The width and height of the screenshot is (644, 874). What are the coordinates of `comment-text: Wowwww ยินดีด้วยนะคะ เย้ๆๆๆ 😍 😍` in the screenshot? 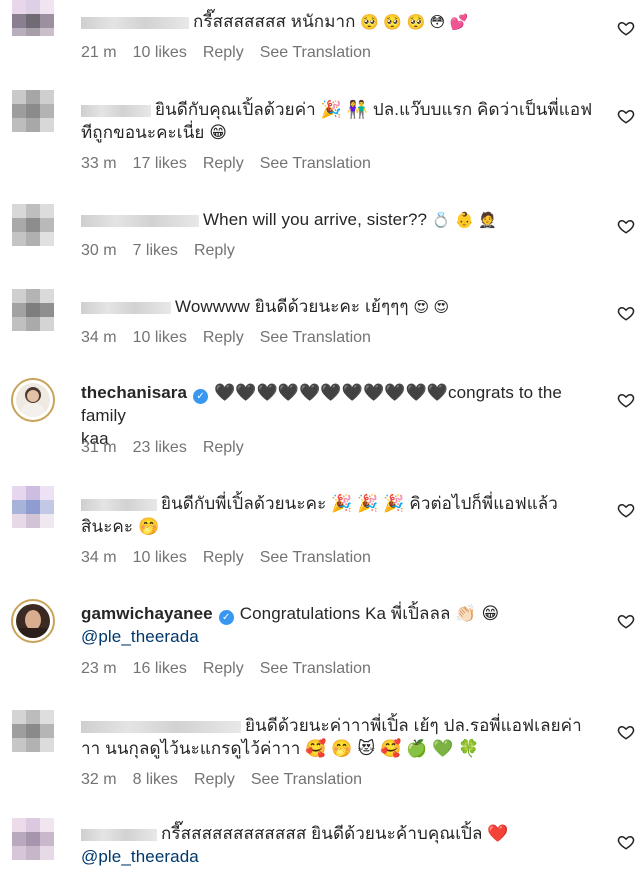 It's located at (341, 307).